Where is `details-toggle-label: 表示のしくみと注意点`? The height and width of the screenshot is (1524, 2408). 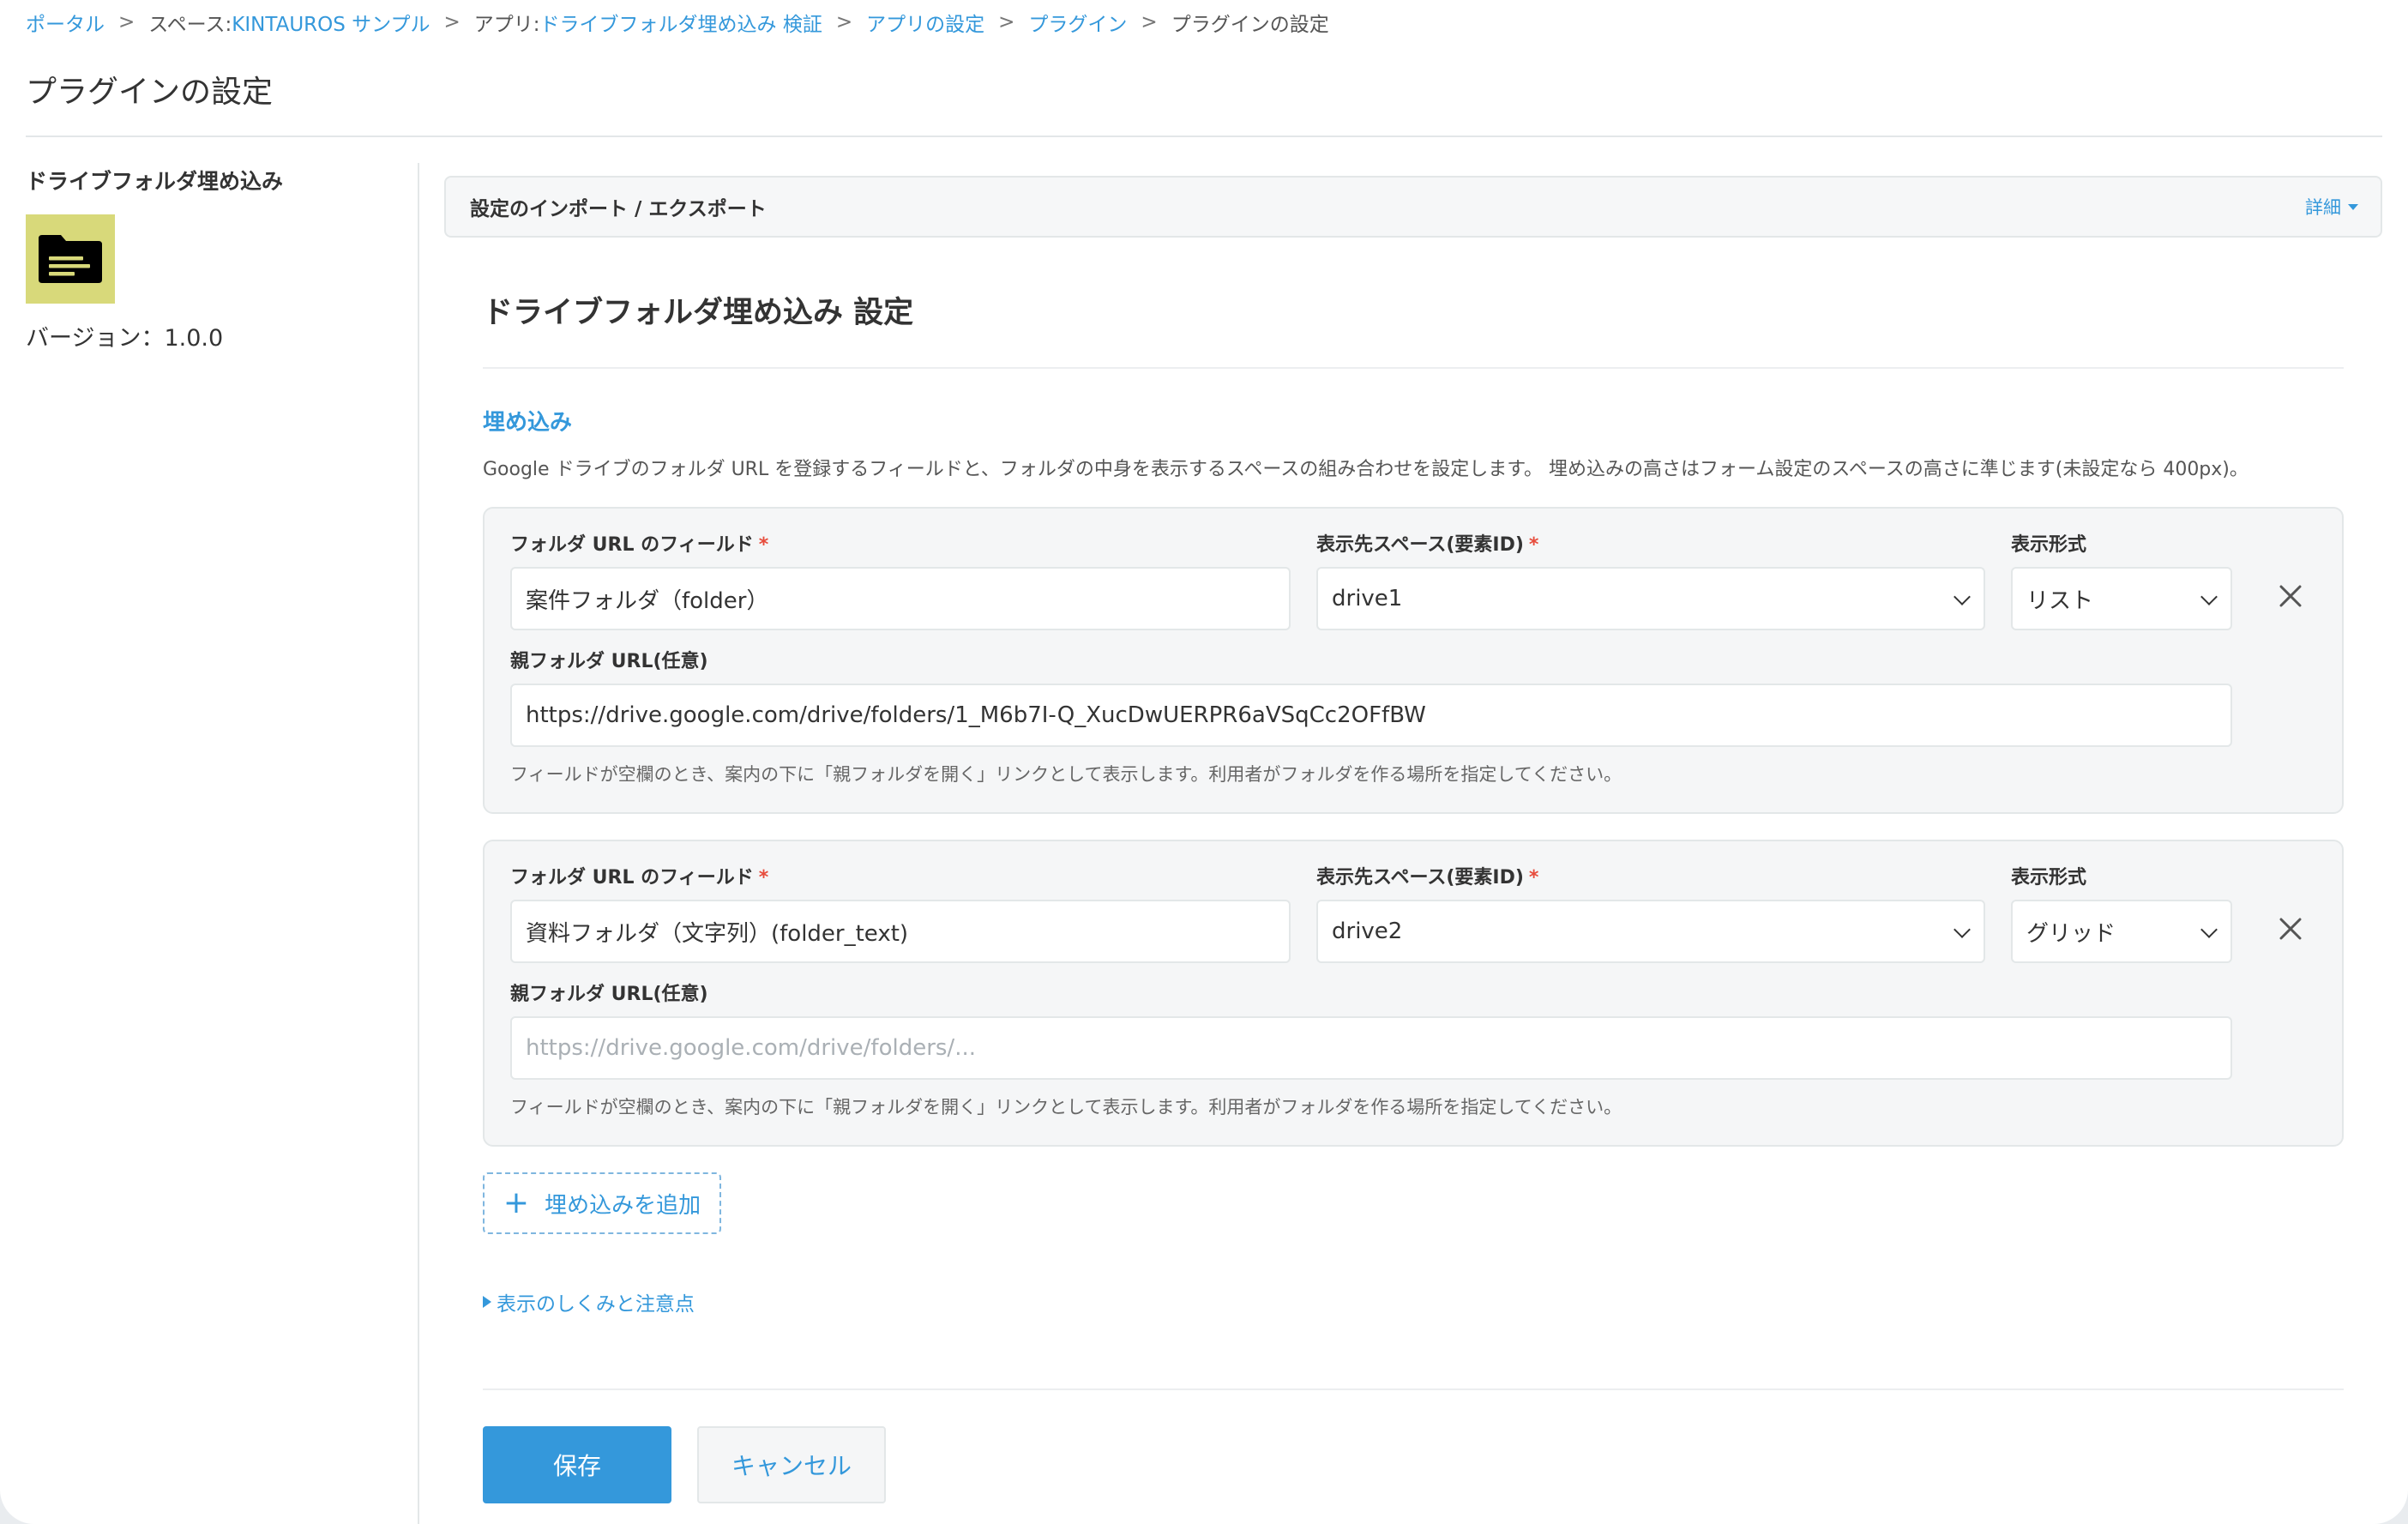 details-toggle-label: 表示のしくみと注意点 is located at coordinates (596, 1304).